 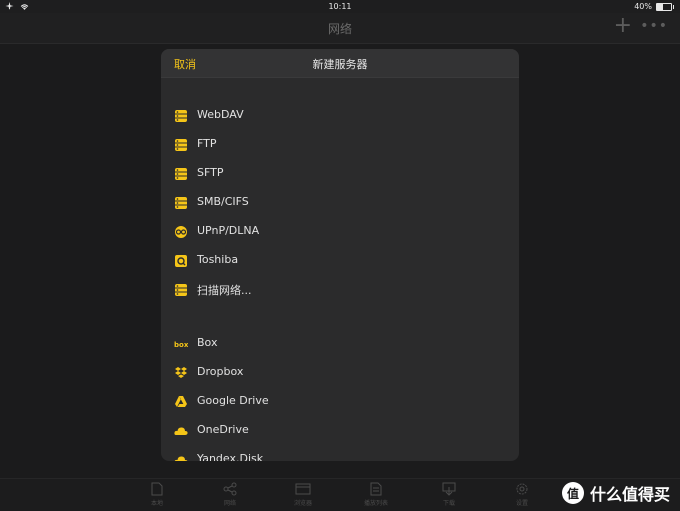 I want to click on tab-label: 网络, so click(x=229, y=503).